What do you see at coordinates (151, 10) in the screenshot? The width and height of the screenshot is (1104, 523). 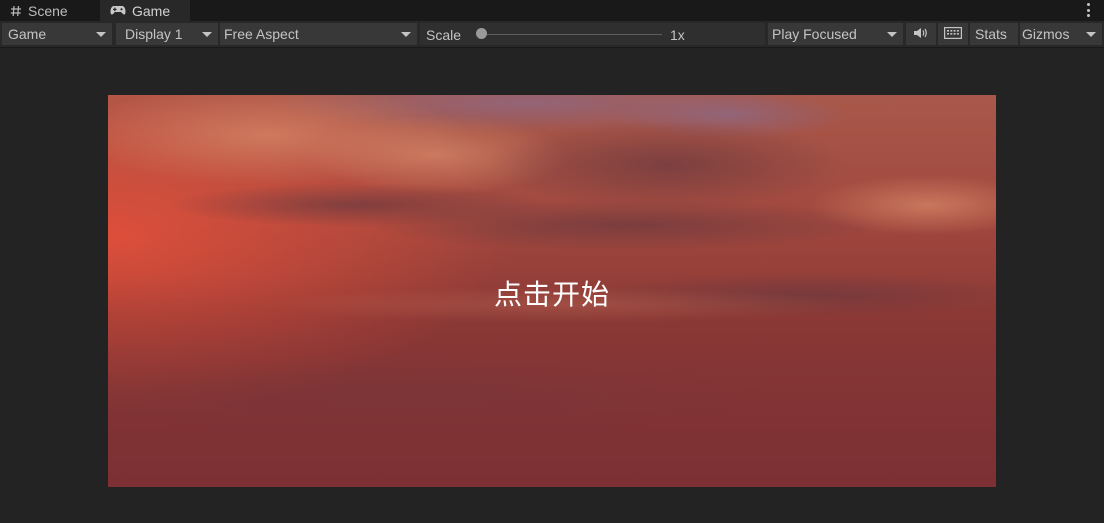 I see `tab-game-label: Game` at bounding box center [151, 10].